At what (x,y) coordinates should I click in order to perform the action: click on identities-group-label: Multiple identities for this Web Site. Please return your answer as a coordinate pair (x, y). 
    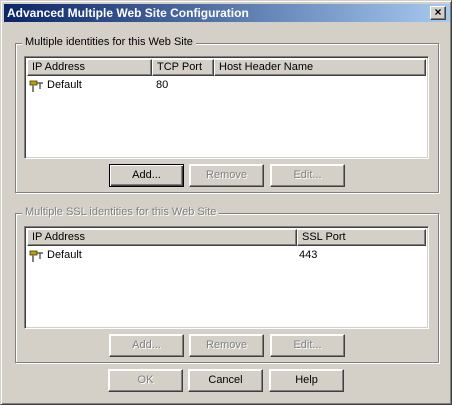
    Looking at the image, I should click on (109, 42).